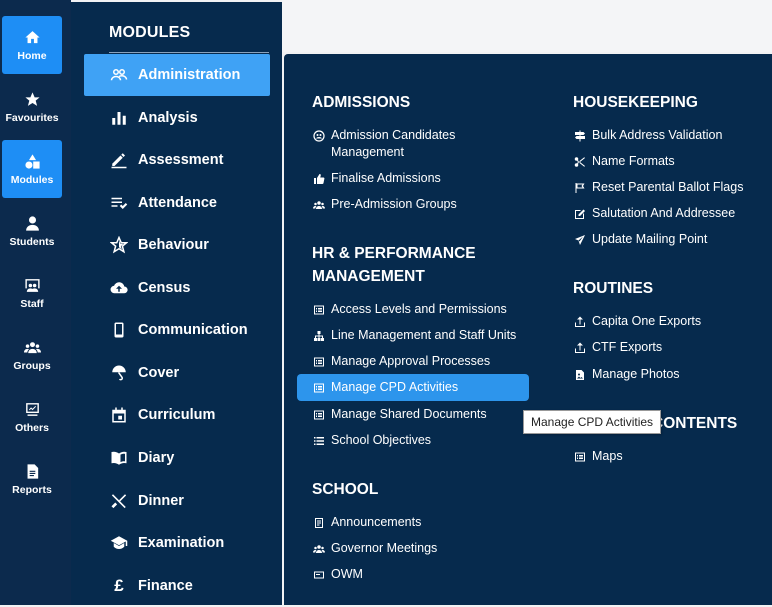 Image resolution: width=772 pixels, height=607 pixels. I want to click on link-label: Access Levels and Permissions, so click(419, 309).